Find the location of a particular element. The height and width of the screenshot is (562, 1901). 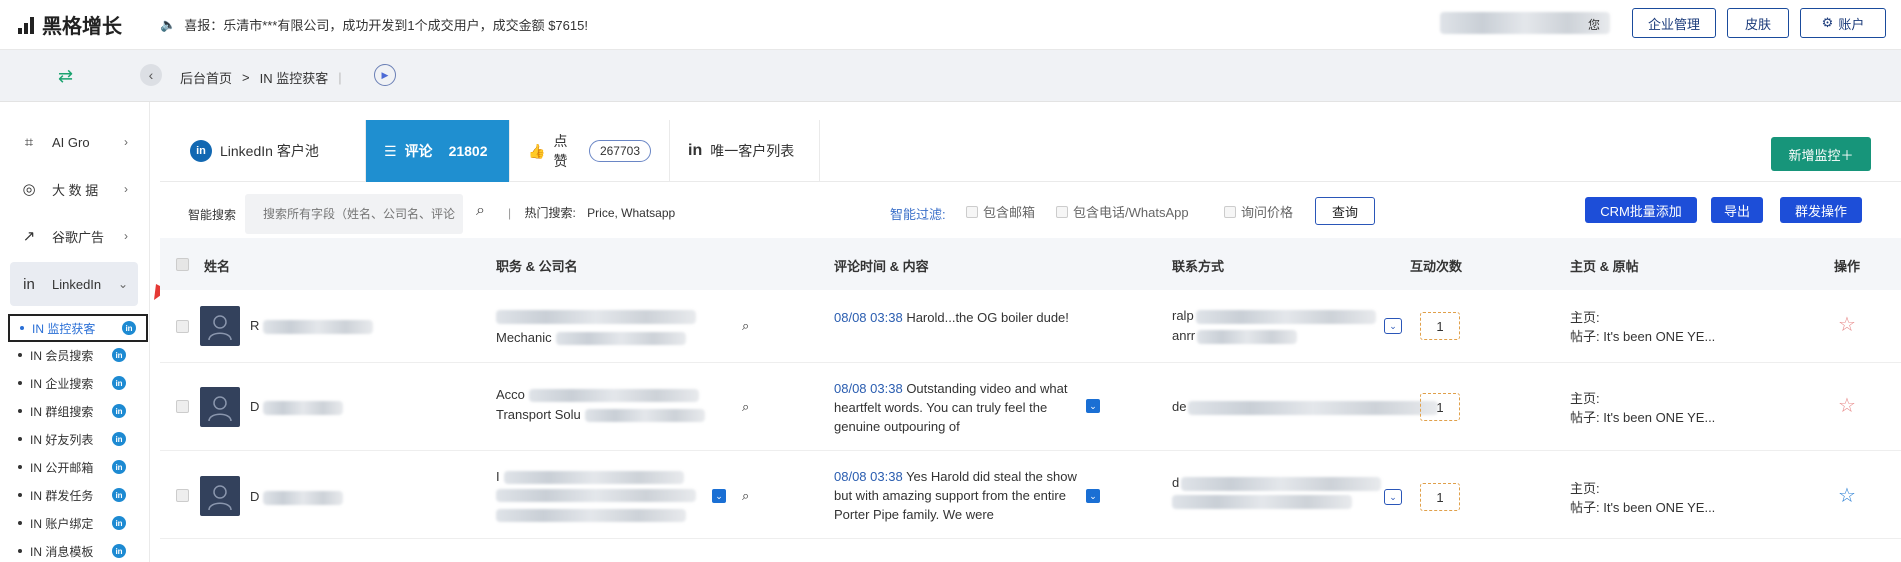

crm-bulk-add-button: CRM批量添加 is located at coordinates (1641, 210).